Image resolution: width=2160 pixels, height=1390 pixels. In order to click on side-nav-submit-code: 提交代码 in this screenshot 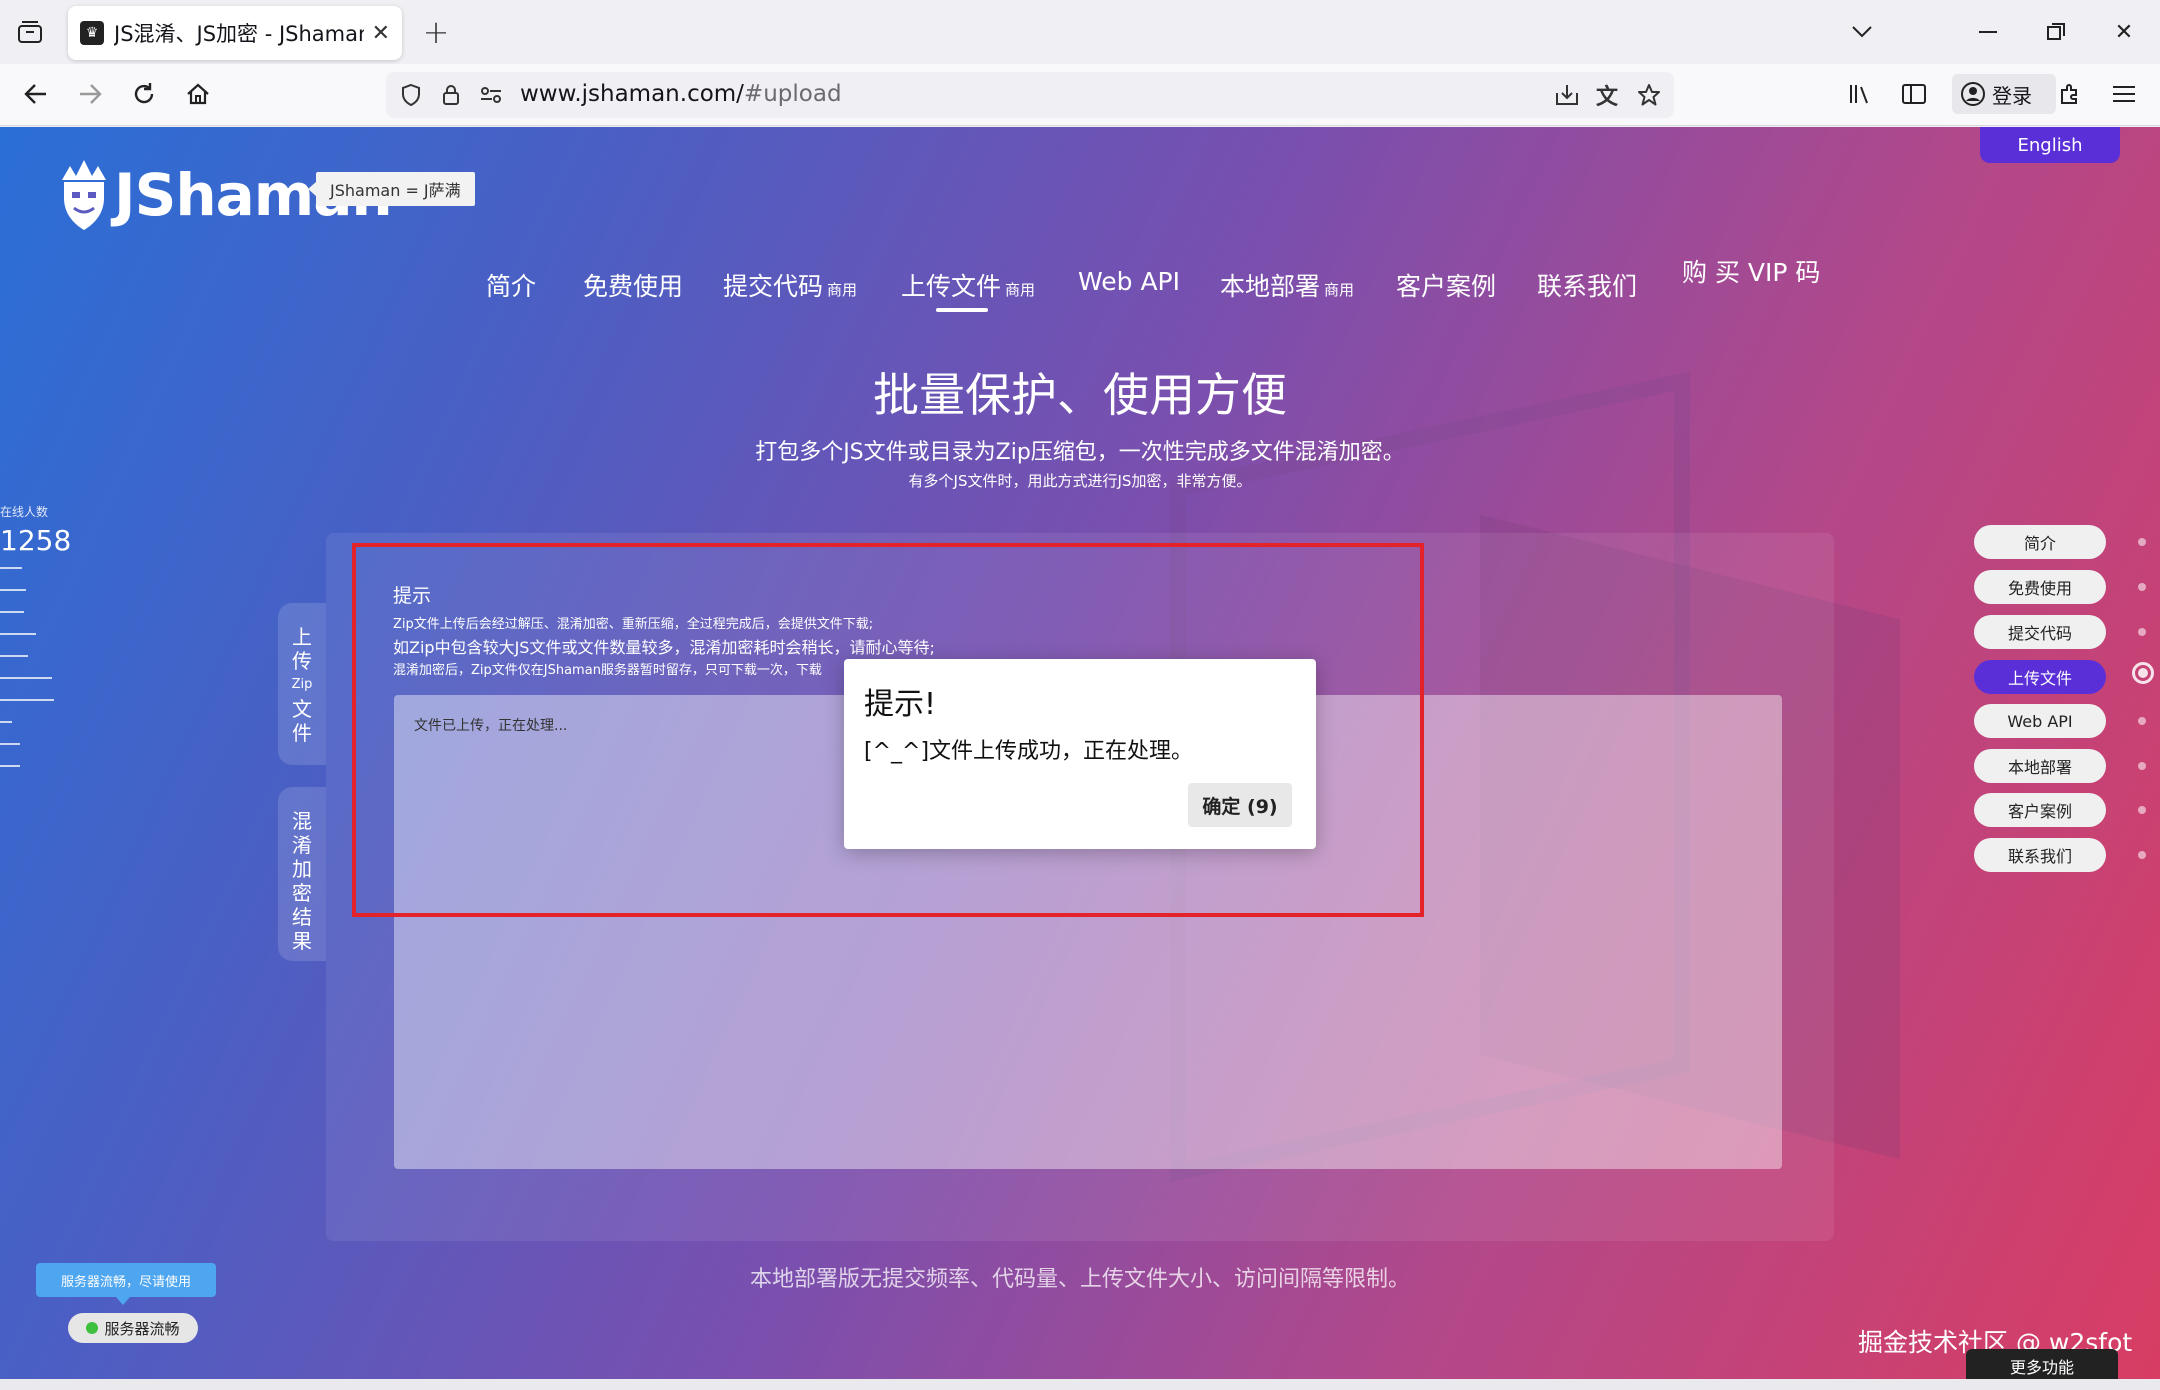, I will do `click(2040, 632)`.